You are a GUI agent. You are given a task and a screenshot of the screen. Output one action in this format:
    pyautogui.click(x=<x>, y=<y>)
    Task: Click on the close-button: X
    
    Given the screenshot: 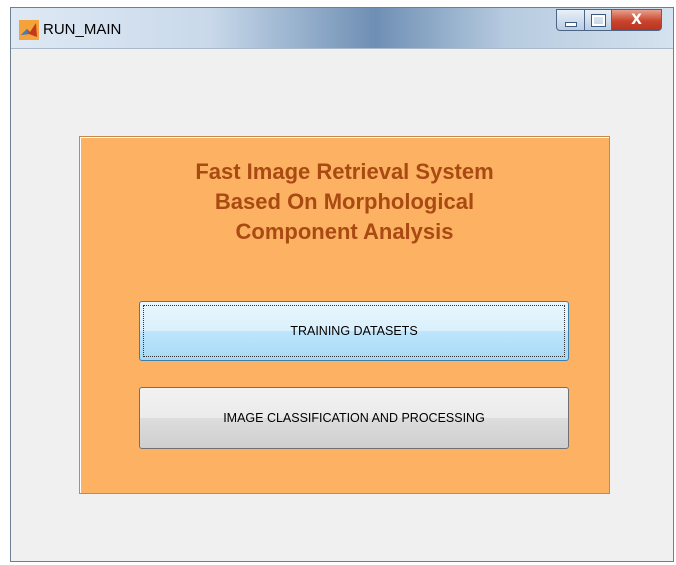 What is the action you would take?
    pyautogui.click(x=637, y=20)
    